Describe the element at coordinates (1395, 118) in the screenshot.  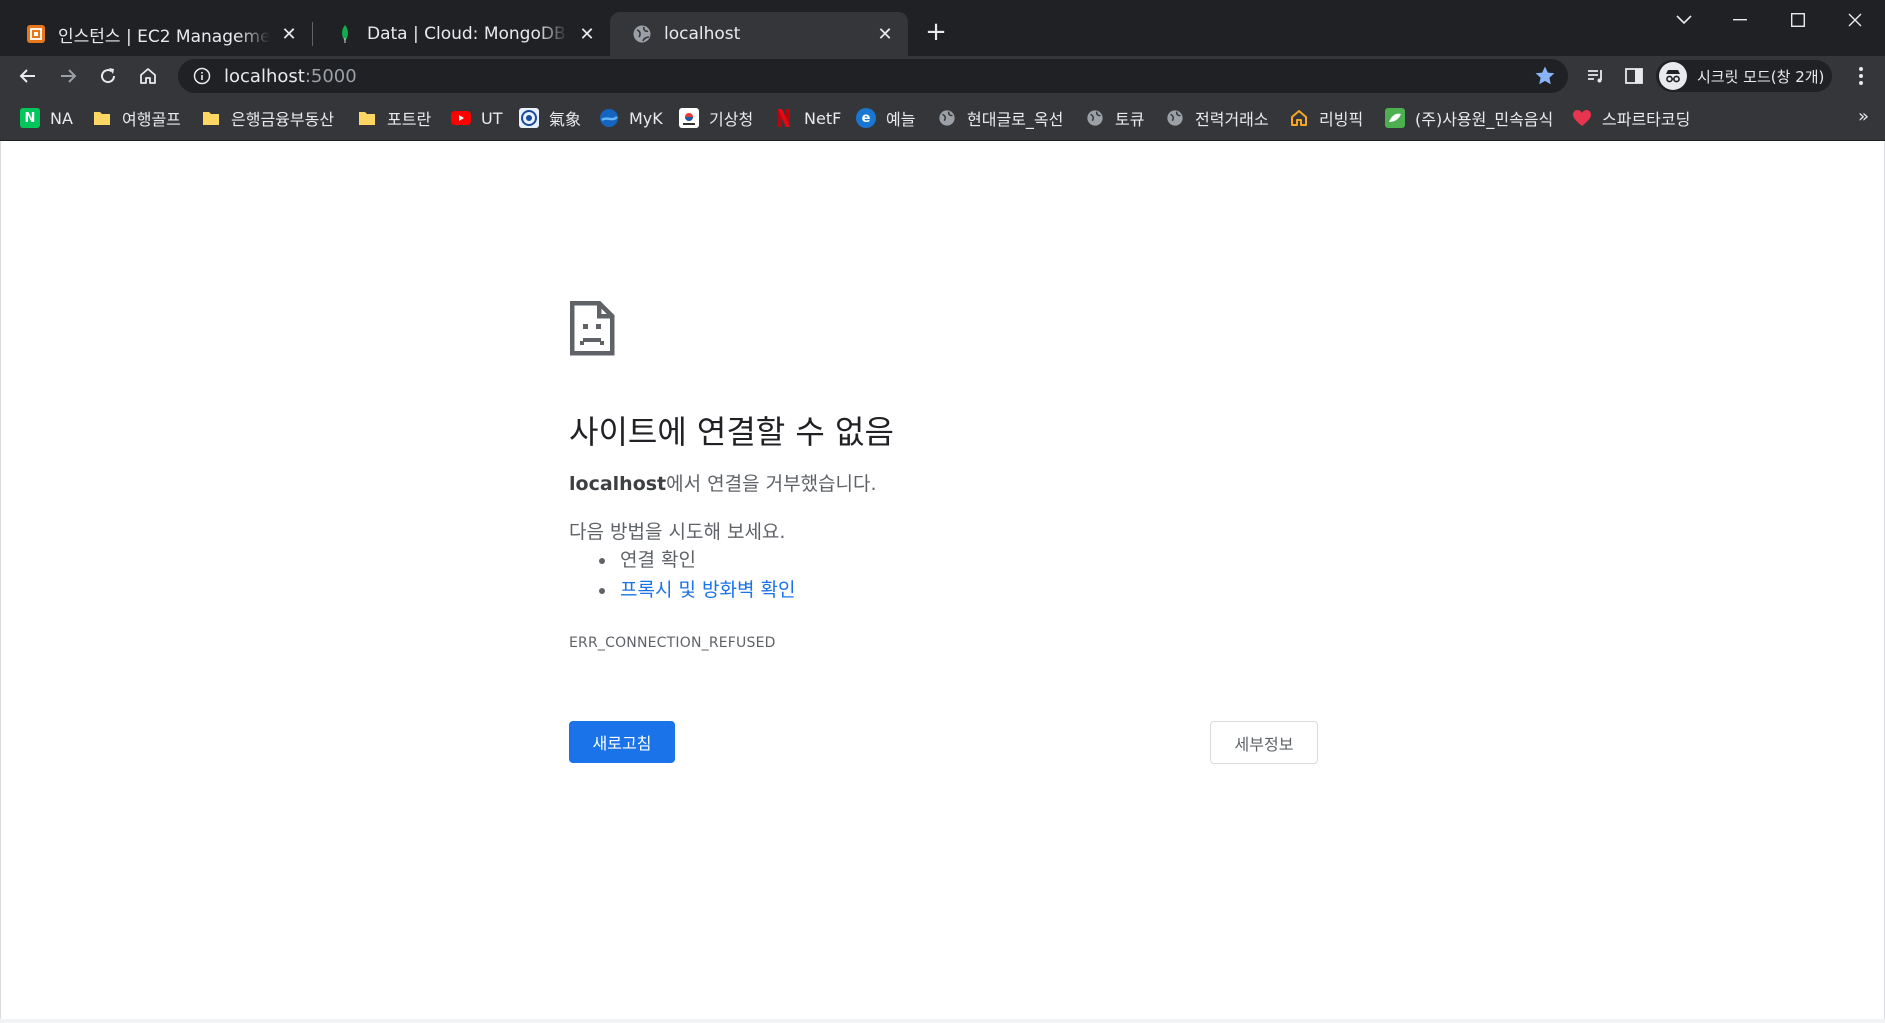
I see `leaf-icon` at that location.